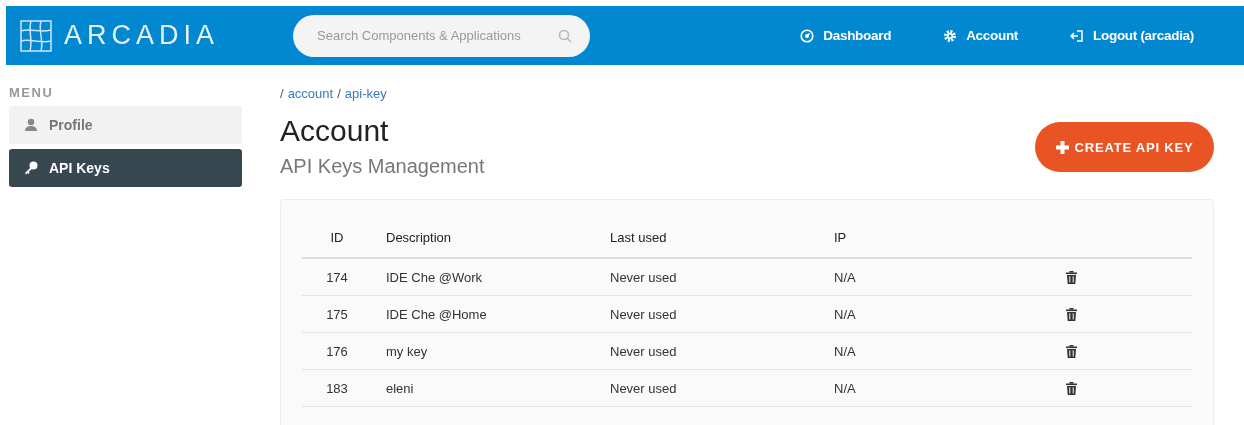 This screenshot has width=1244, height=425. Describe the element at coordinates (807, 35) in the screenshot. I see `gauge-icon` at that location.